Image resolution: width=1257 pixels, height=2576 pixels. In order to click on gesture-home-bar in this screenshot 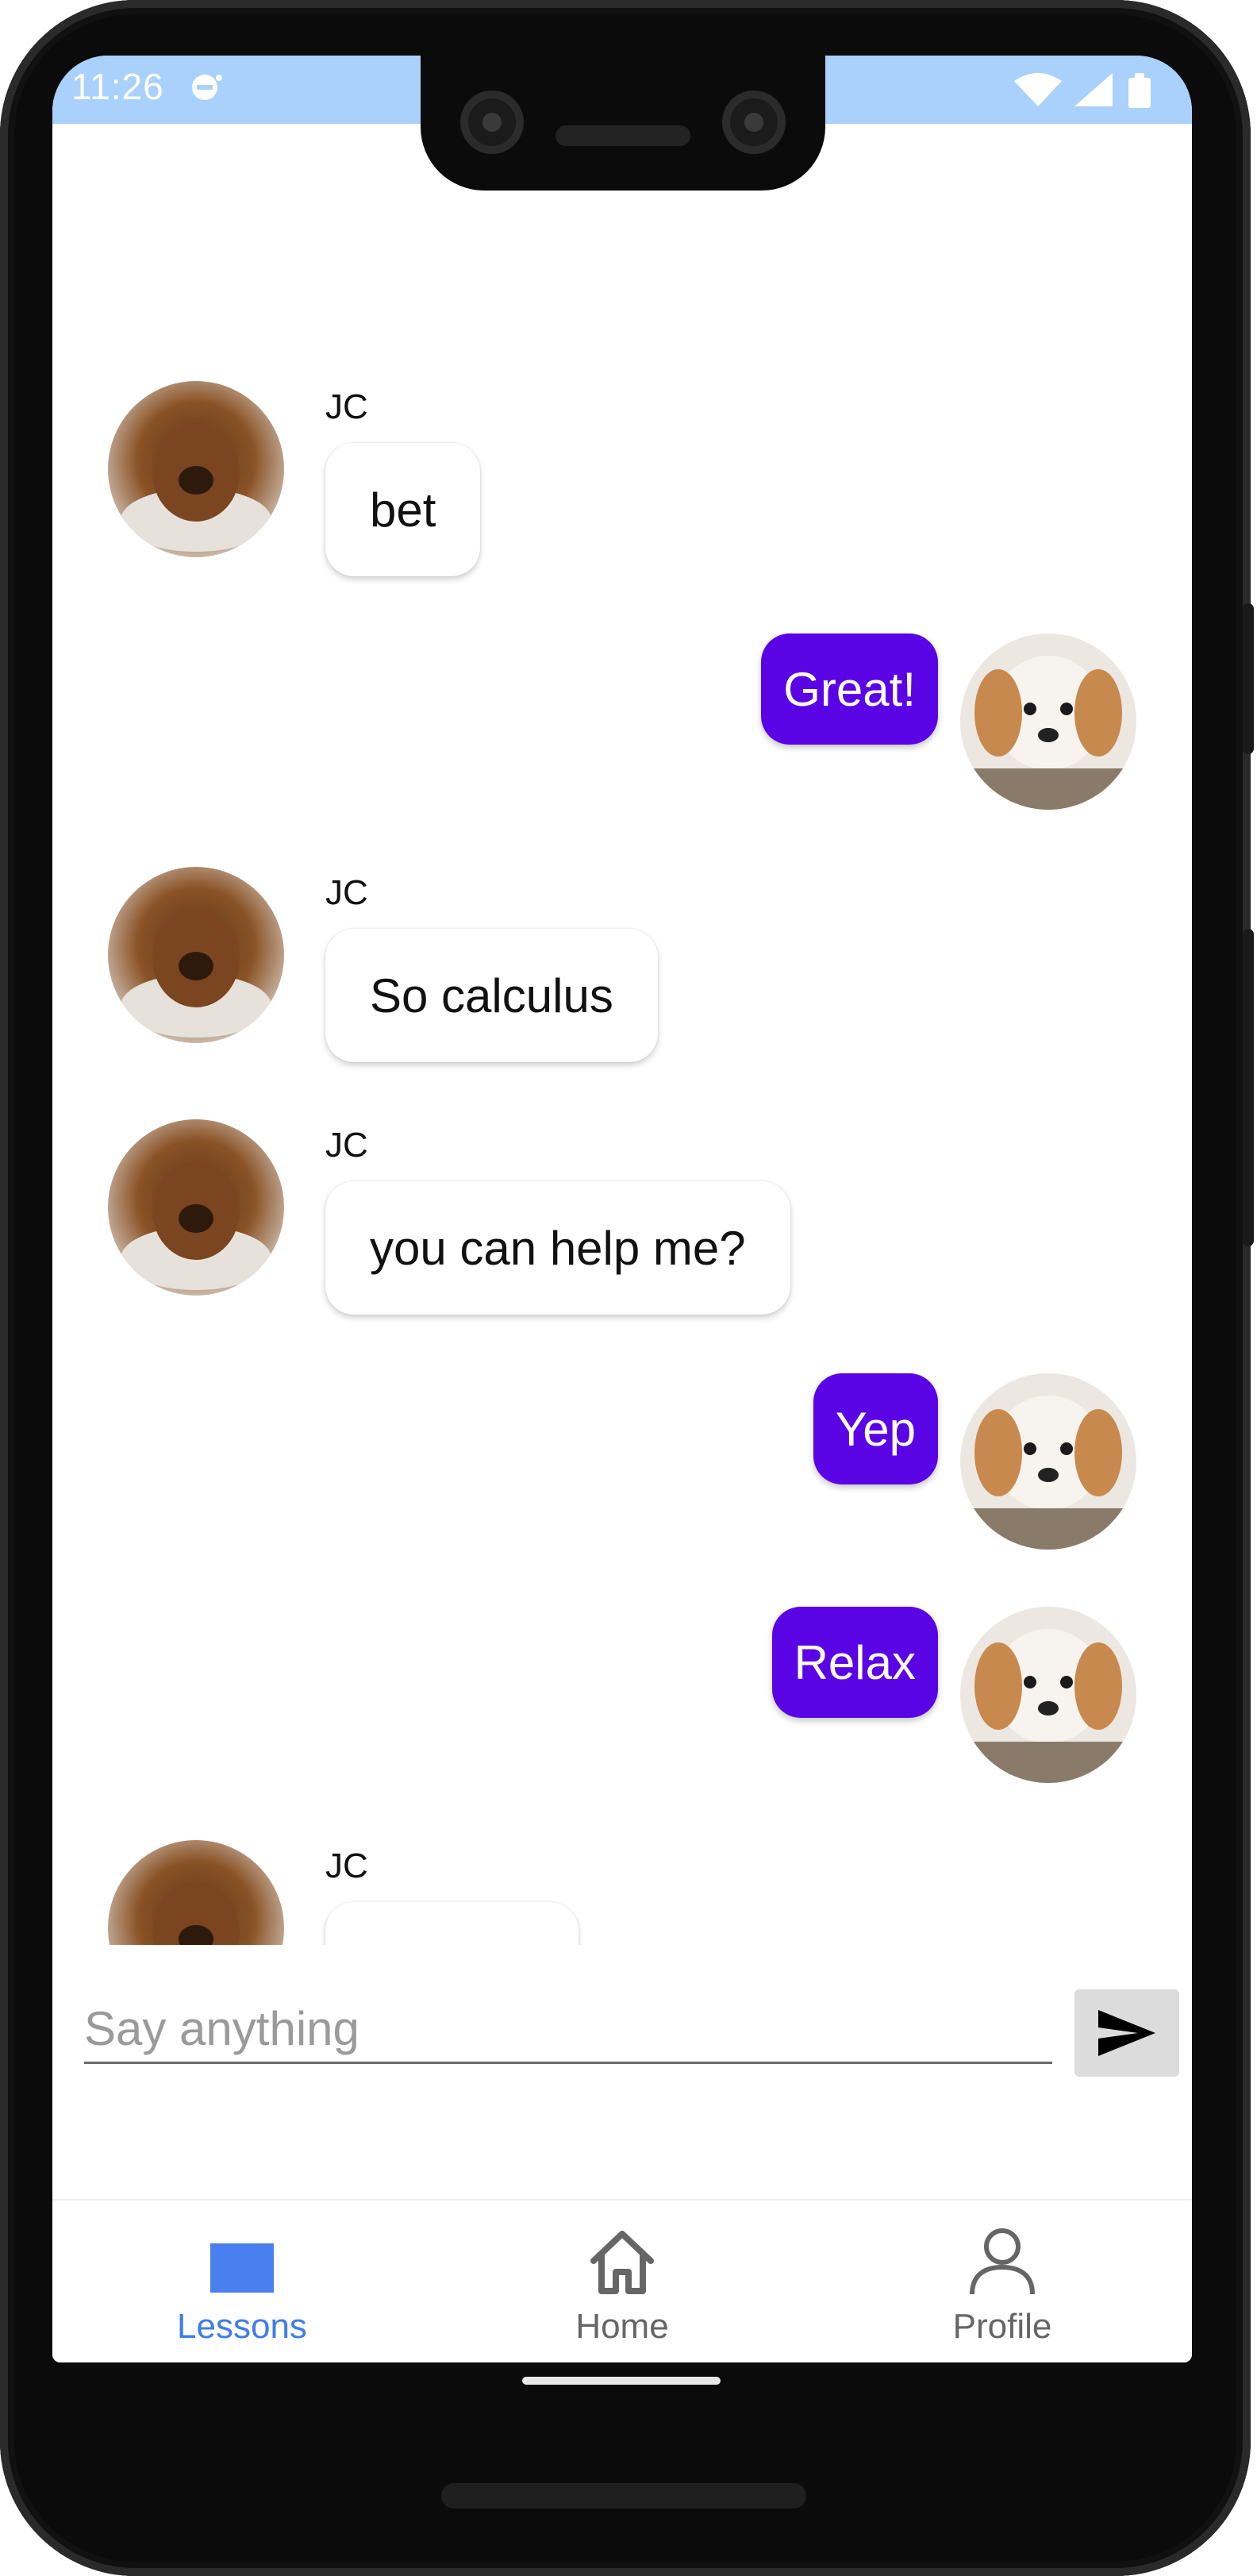, I will do `click(621, 2381)`.